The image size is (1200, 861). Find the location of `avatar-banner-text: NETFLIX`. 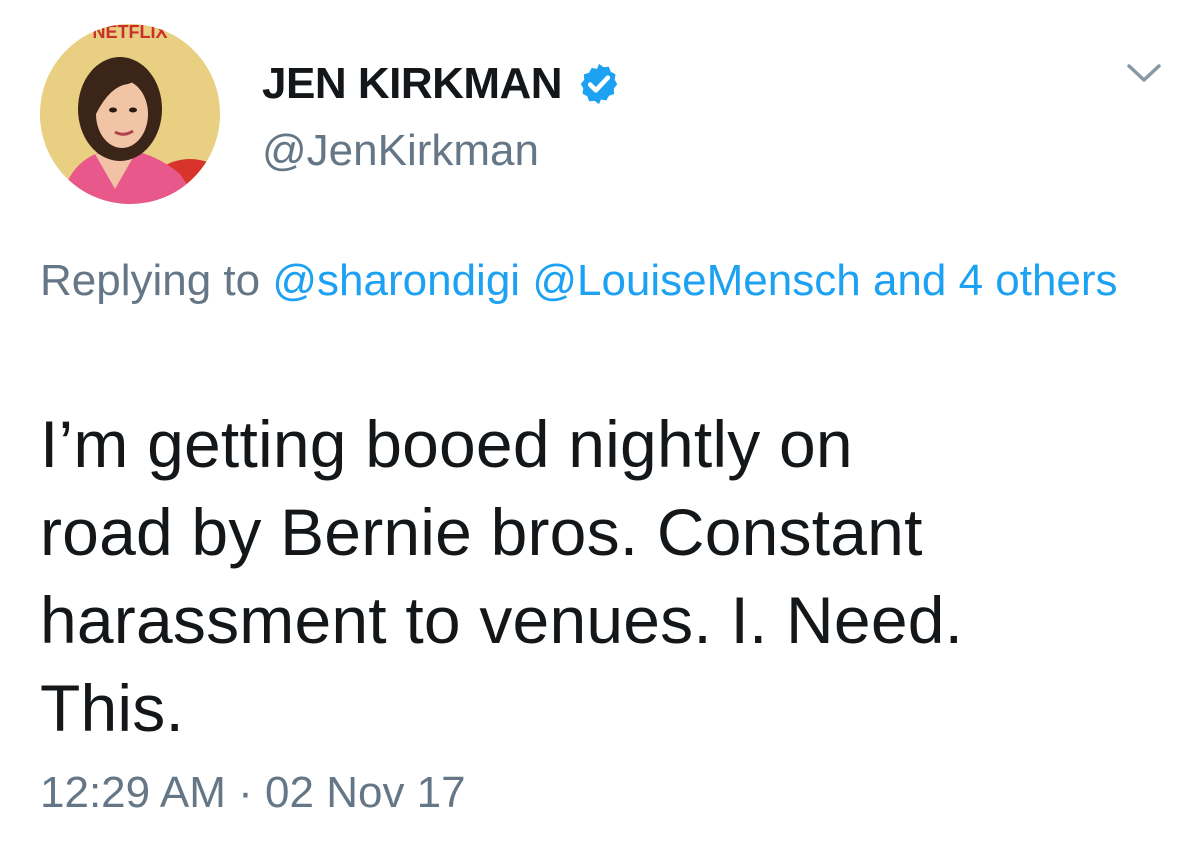

avatar-banner-text: NETFLIX is located at coordinates (130, 33).